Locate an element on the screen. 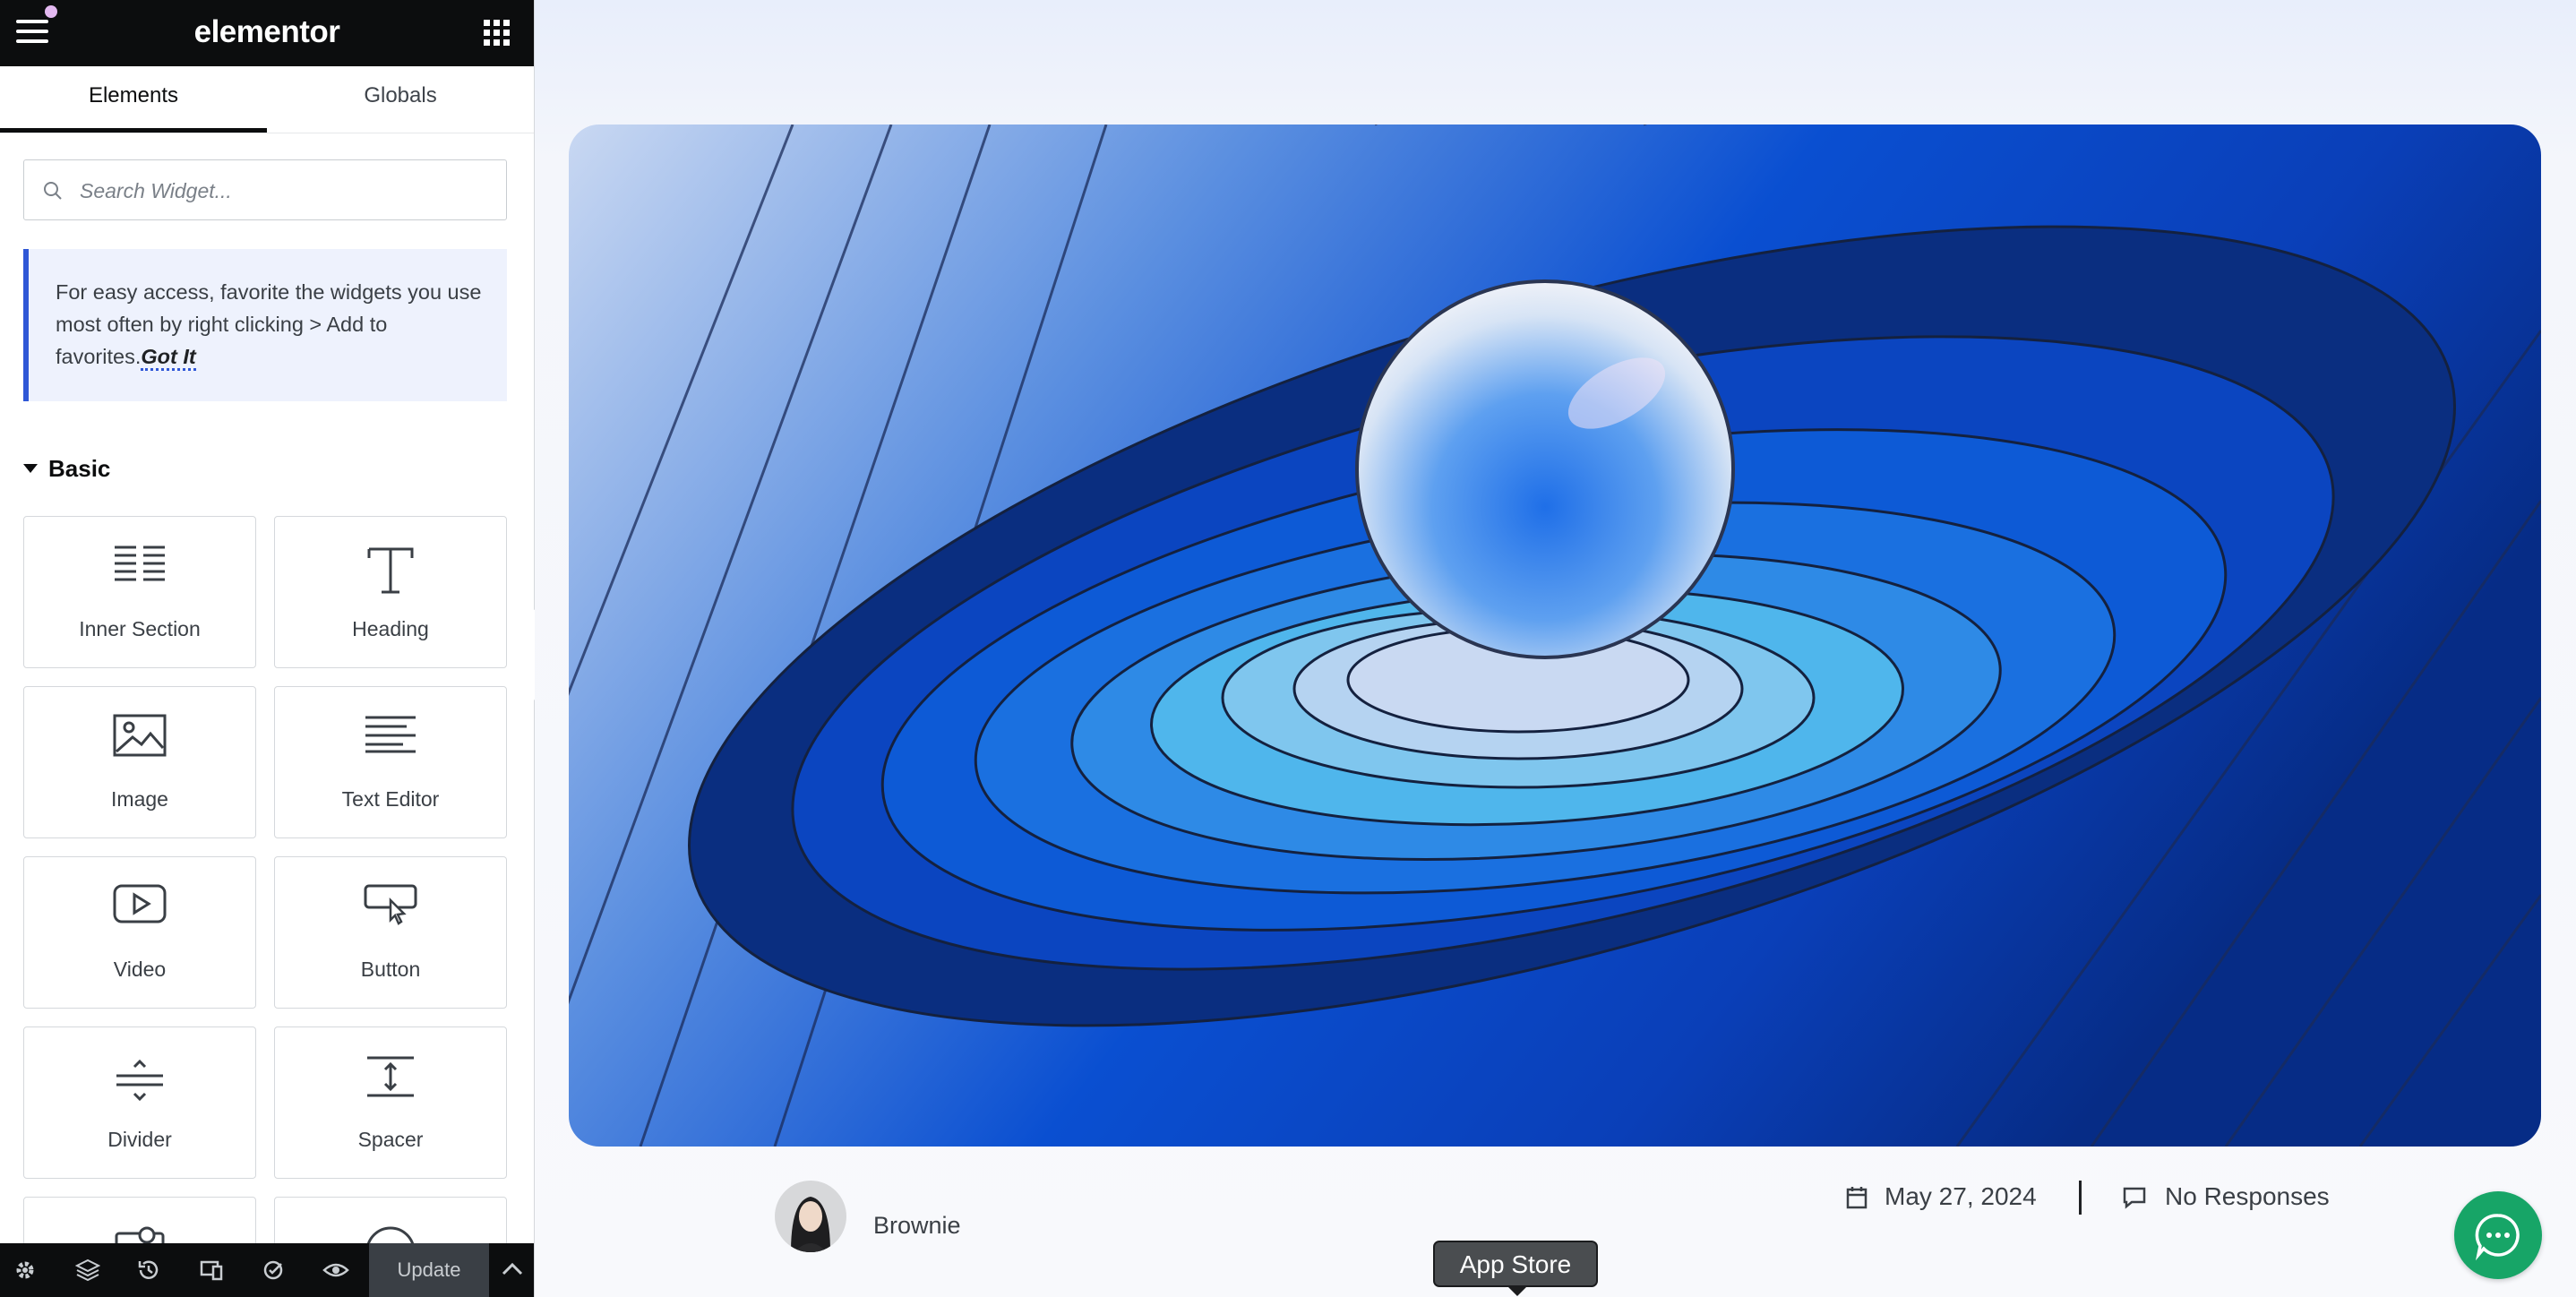 This screenshot has height=1297, width=2576. widget-label: Heading is located at coordinates (390, 628).